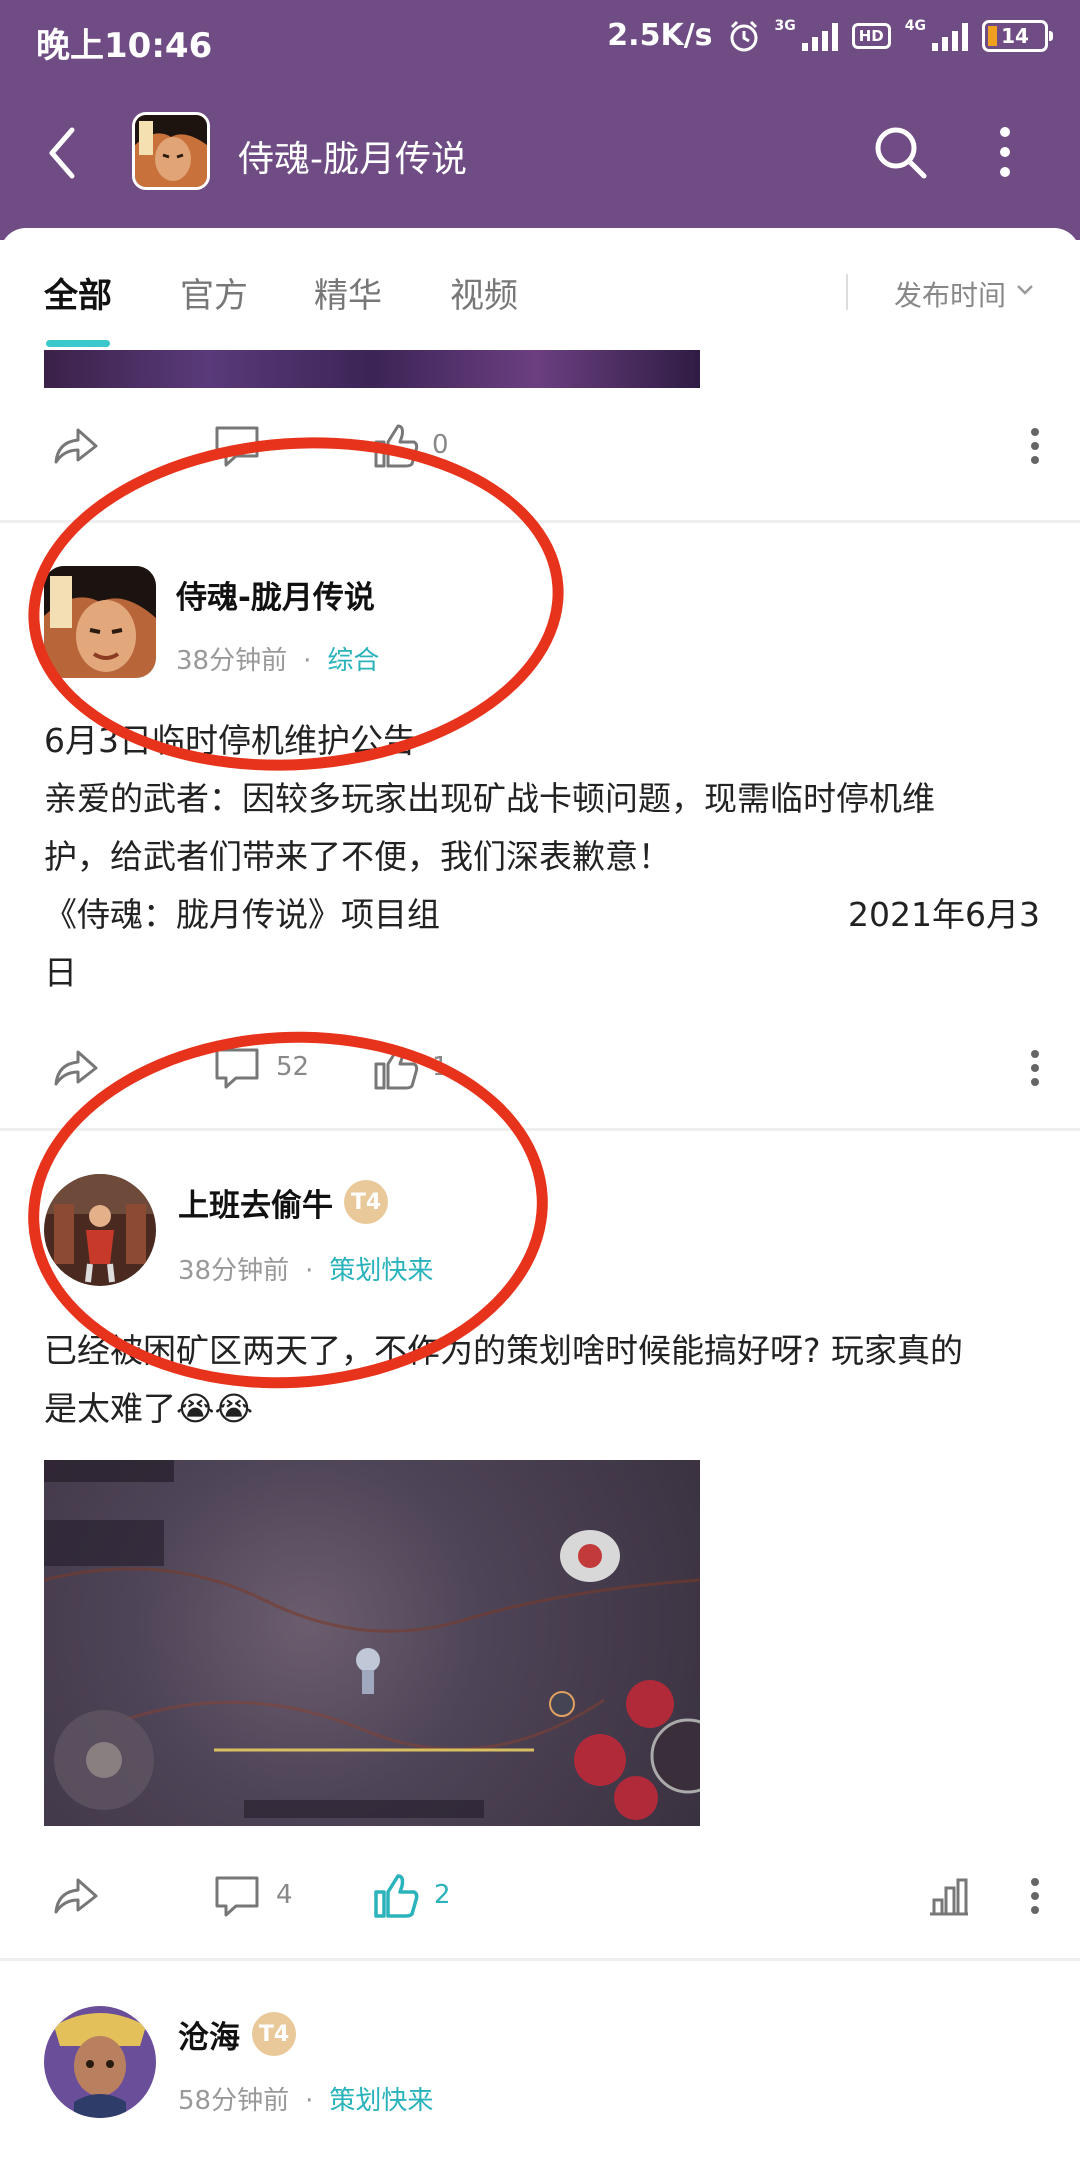 The image size is (1080, 2160). What do you see at coordinates (237, 1896) in the screenshot?
I see `comment-icon` at bounding box center [237, 1896].